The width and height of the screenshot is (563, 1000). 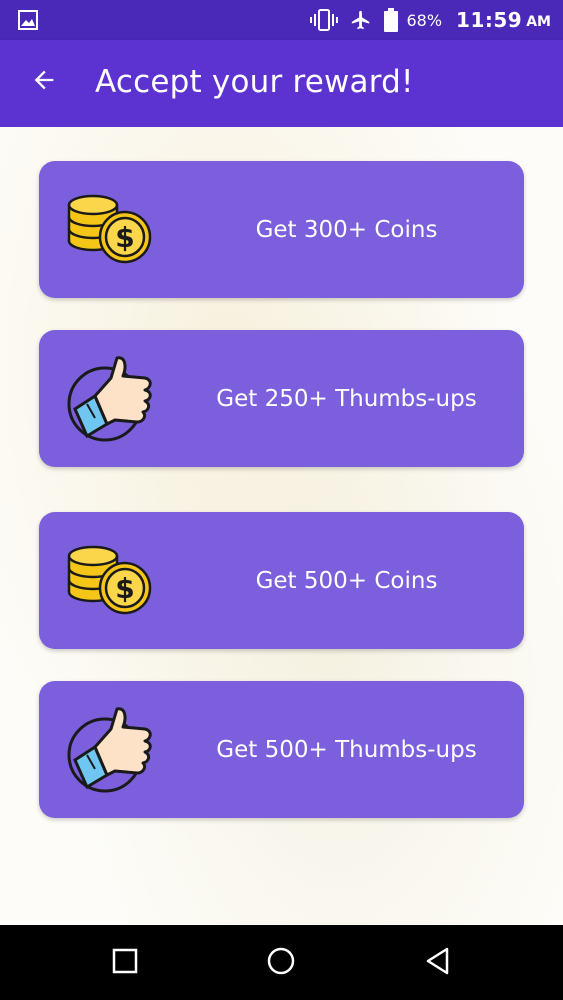 I want to click on navigation-bar, so click(x=281, y=962).